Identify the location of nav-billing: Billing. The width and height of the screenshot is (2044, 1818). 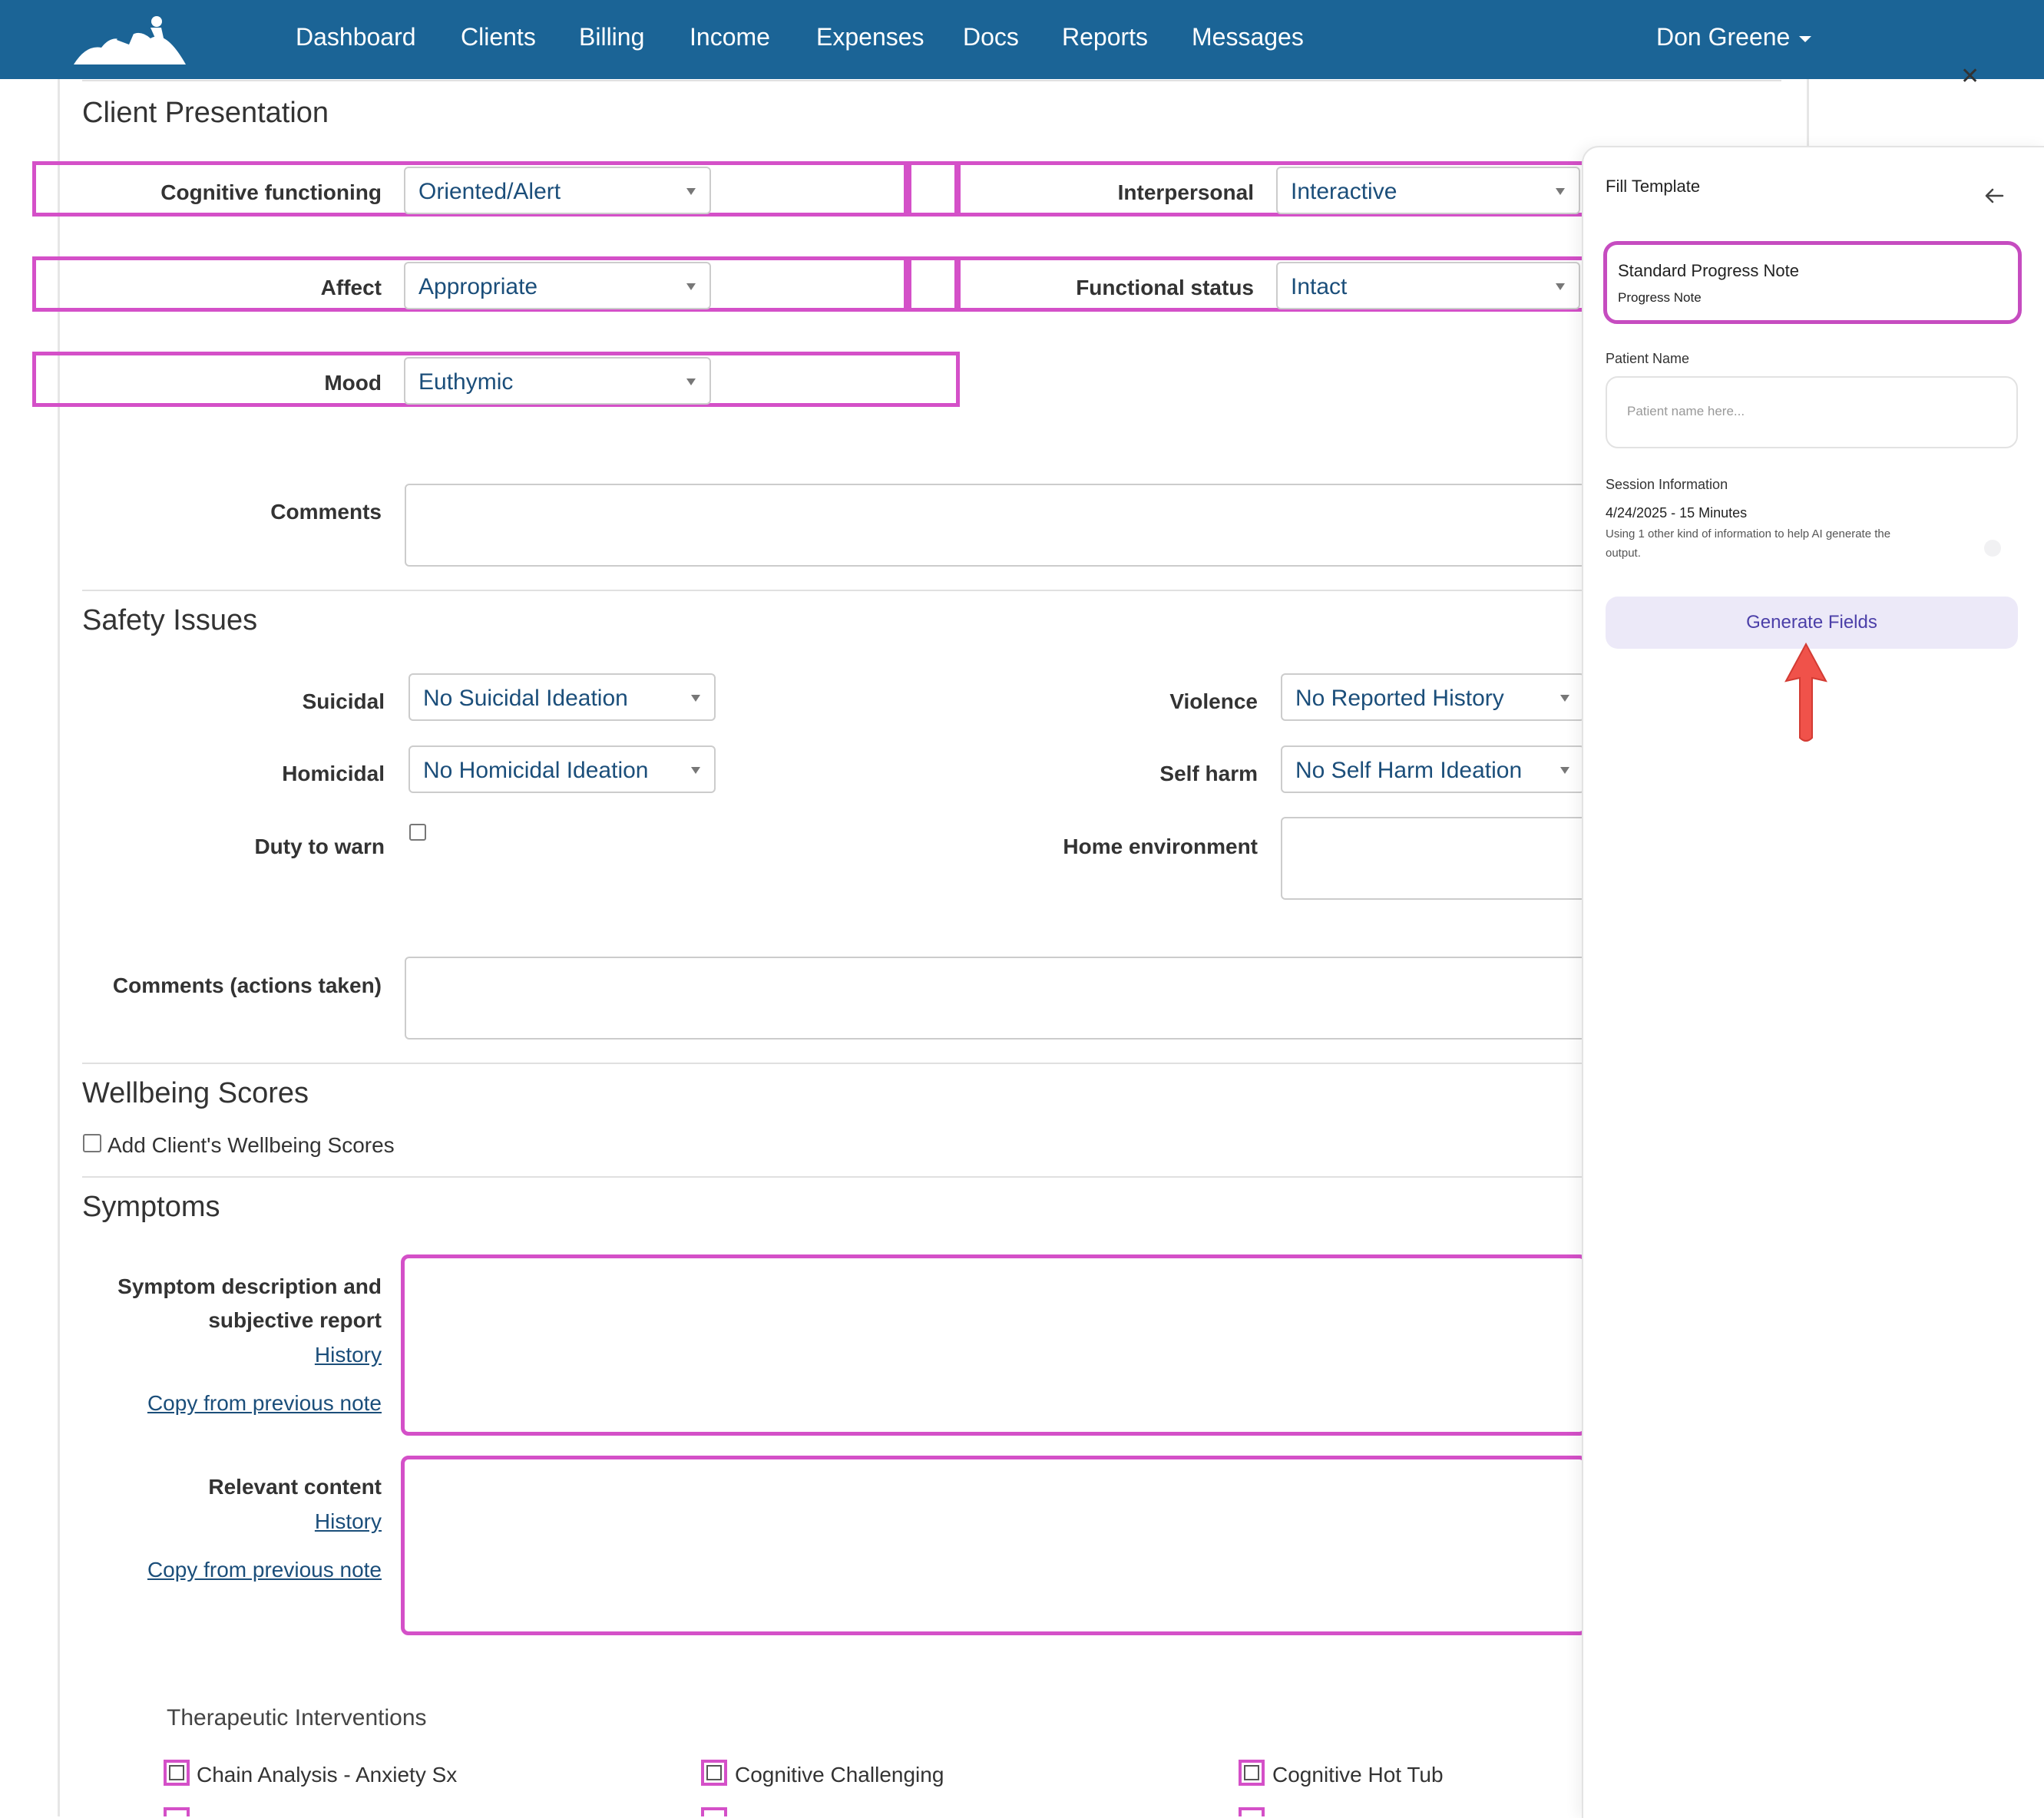
(611, 37).